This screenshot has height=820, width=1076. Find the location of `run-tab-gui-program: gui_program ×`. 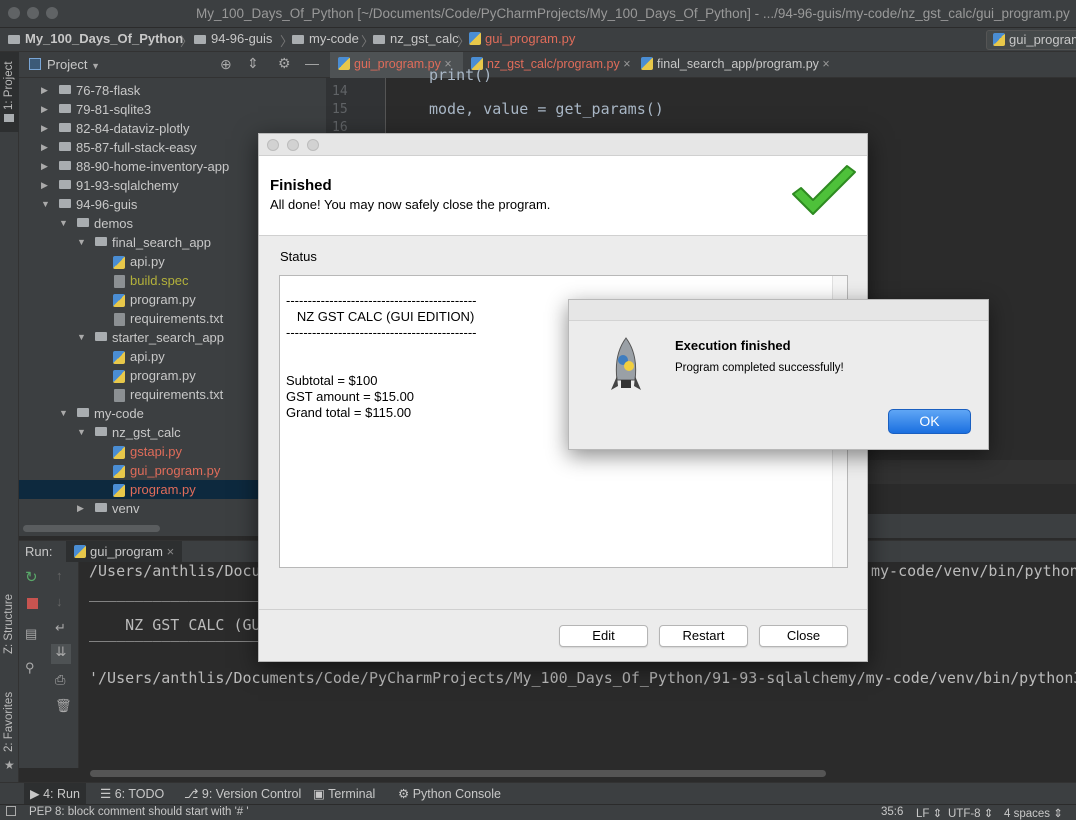

run-tab-gui-program: gui_program × is located at coordinates (124, 552).